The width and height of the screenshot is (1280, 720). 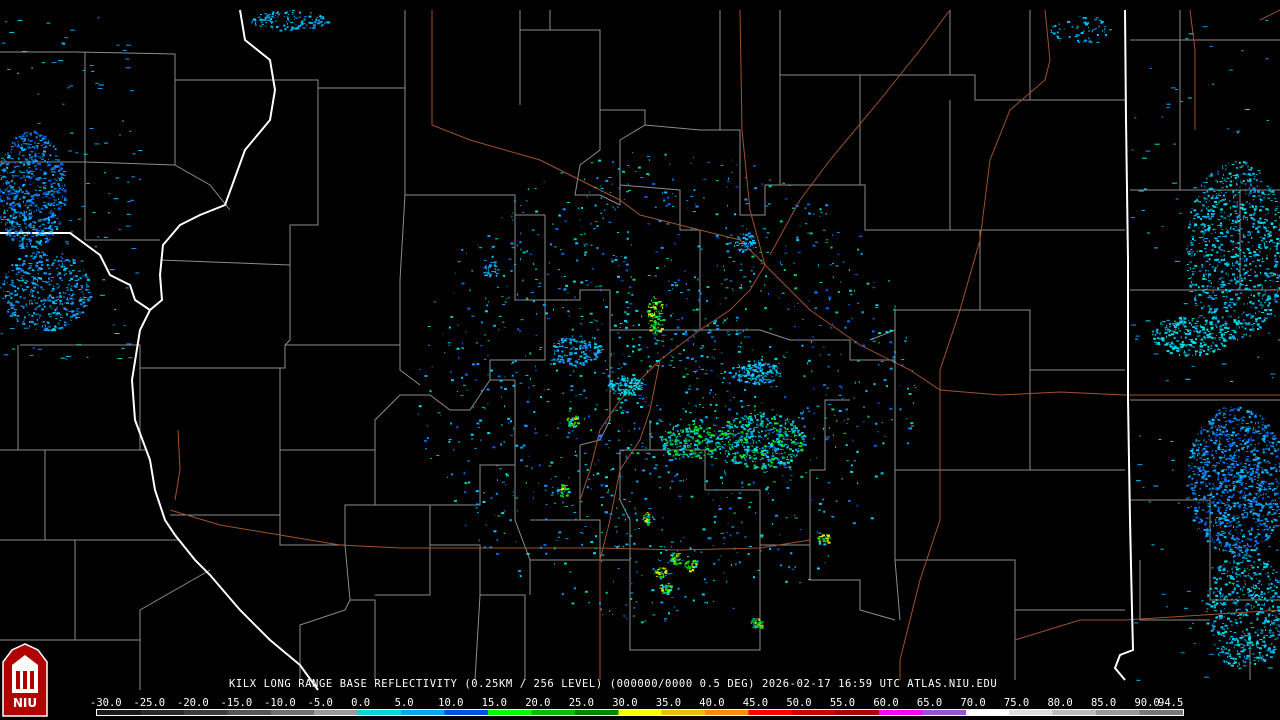 What do you see at coordinates (451, 703) in the screenshot?
I see `colorbar-label: 10.0` at bounding box center [451, 703].